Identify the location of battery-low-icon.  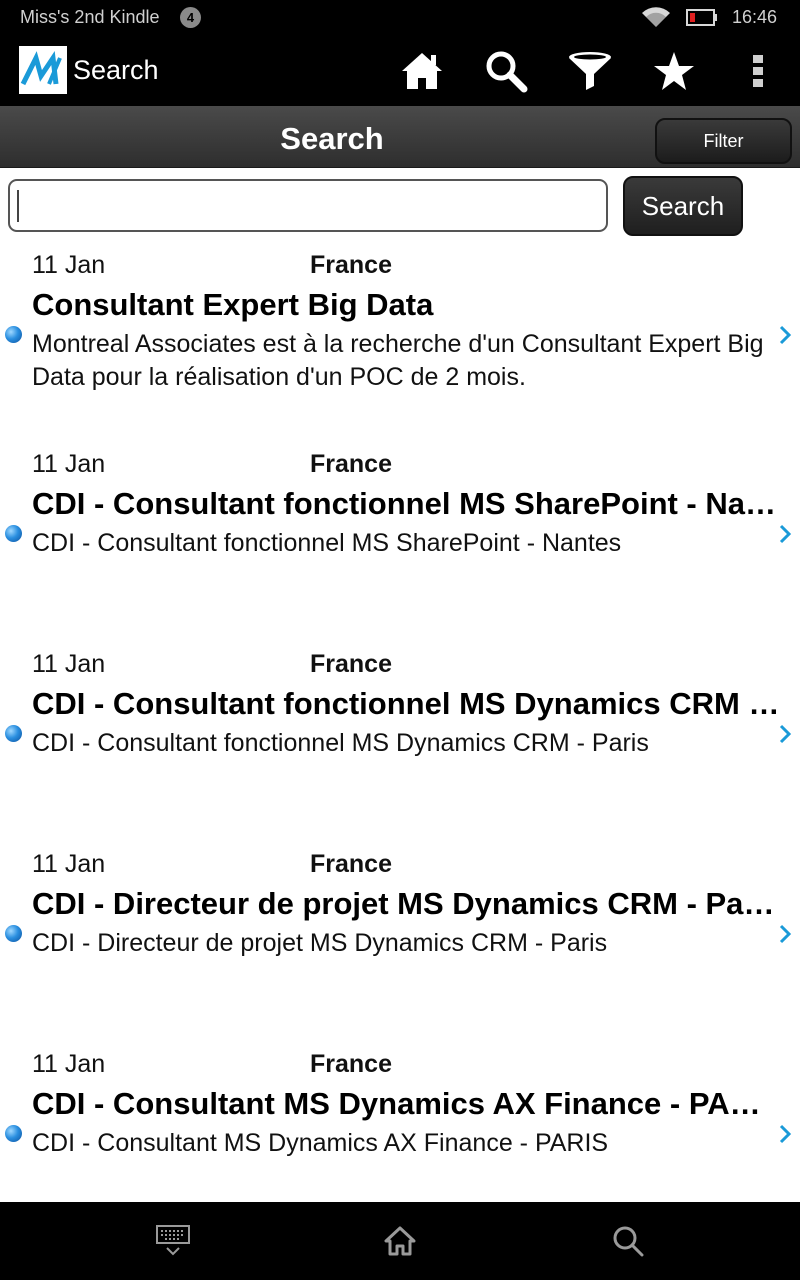
(701, 17).